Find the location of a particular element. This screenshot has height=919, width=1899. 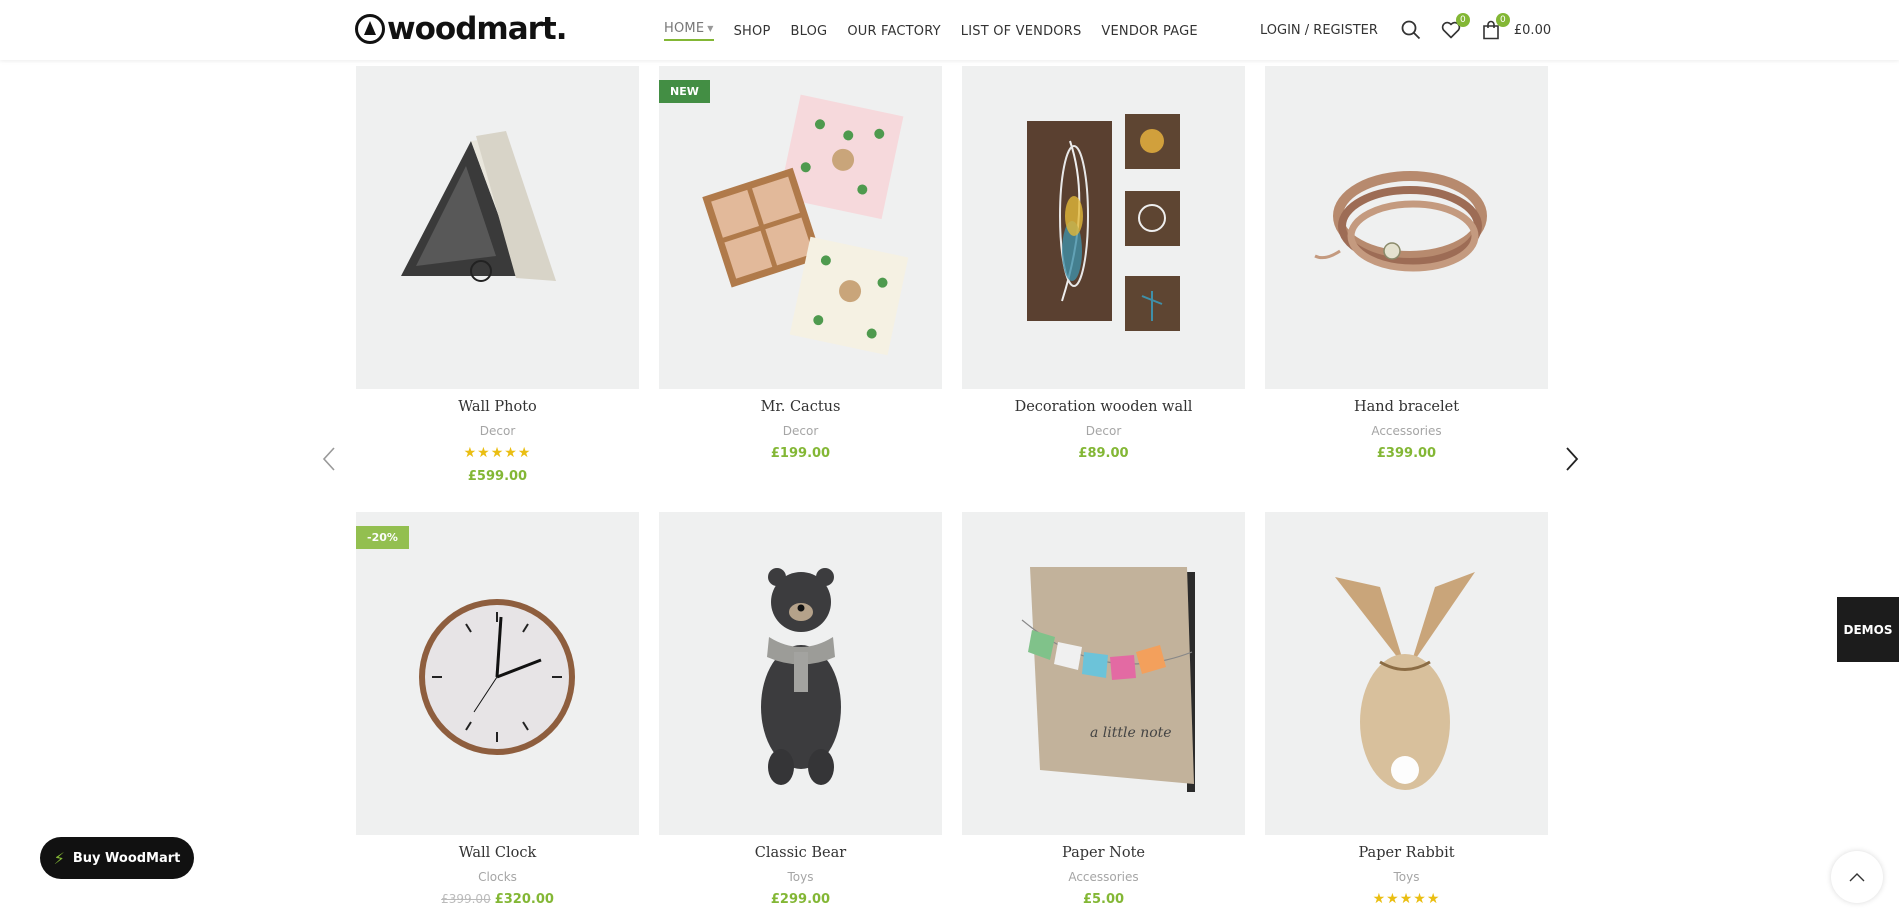

chevron-right-icon is located at coordinates (1572, 459).